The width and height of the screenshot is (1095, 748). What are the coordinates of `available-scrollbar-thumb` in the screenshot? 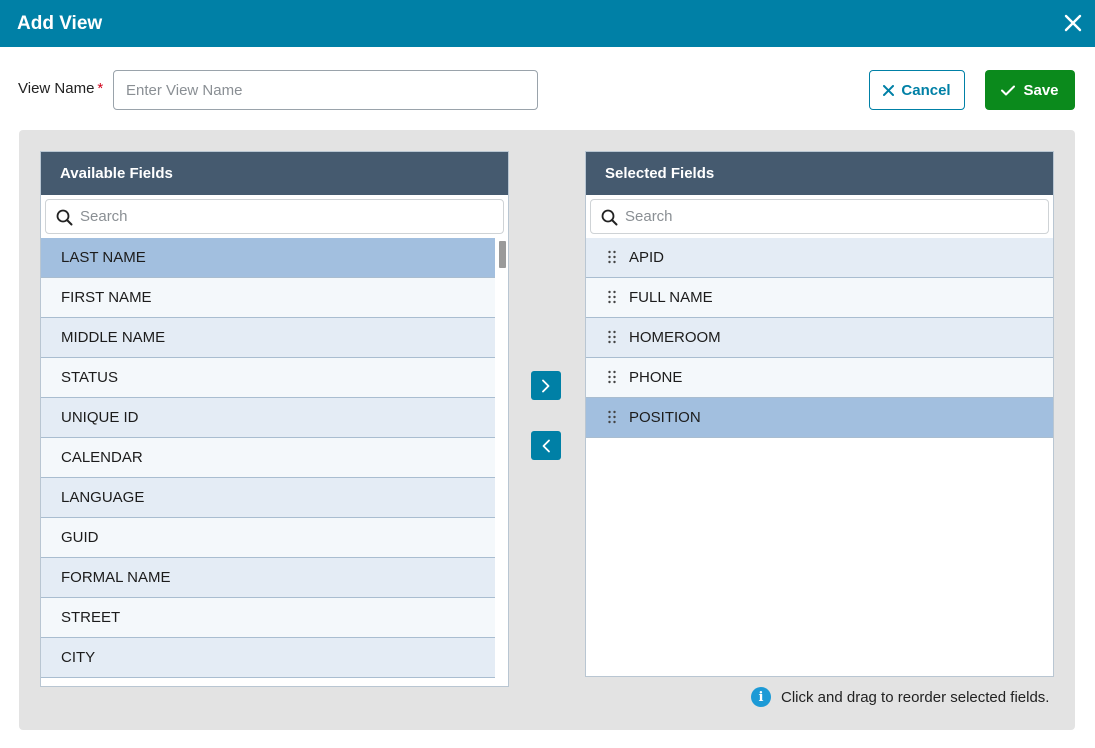 It's located at (502, 254).